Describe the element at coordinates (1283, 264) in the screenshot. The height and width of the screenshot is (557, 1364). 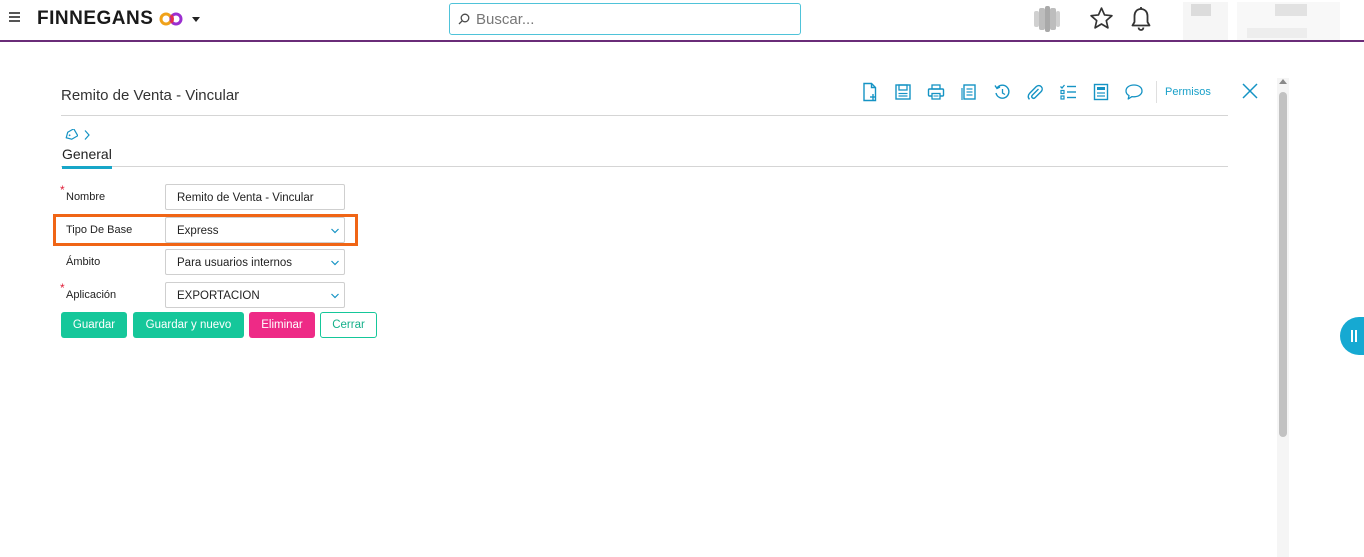
I see `scrollbar-thumb` at that location.